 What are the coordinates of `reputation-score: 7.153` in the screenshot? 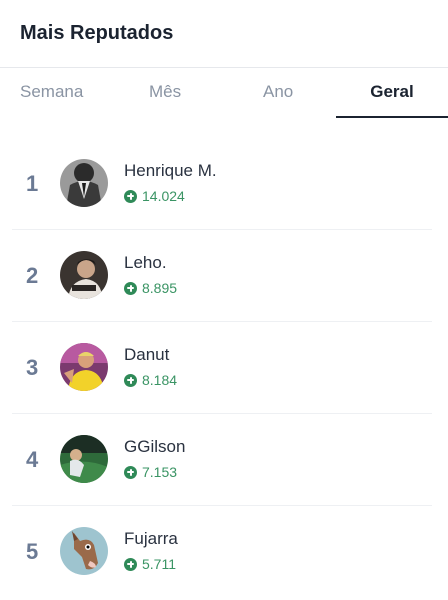 It's located at (150, 472).